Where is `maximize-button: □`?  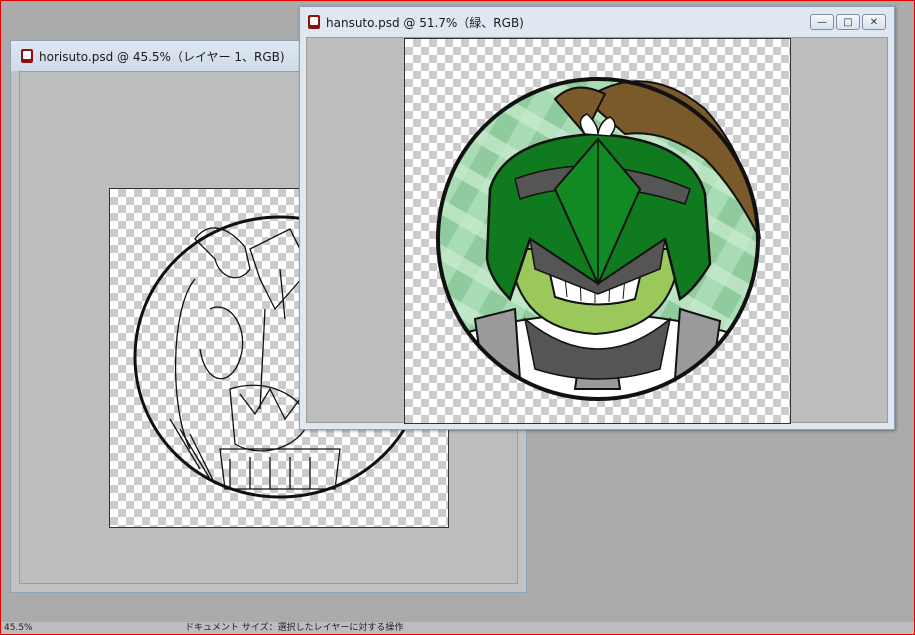
maximize-button: □ is located at coordinates (848, 22).